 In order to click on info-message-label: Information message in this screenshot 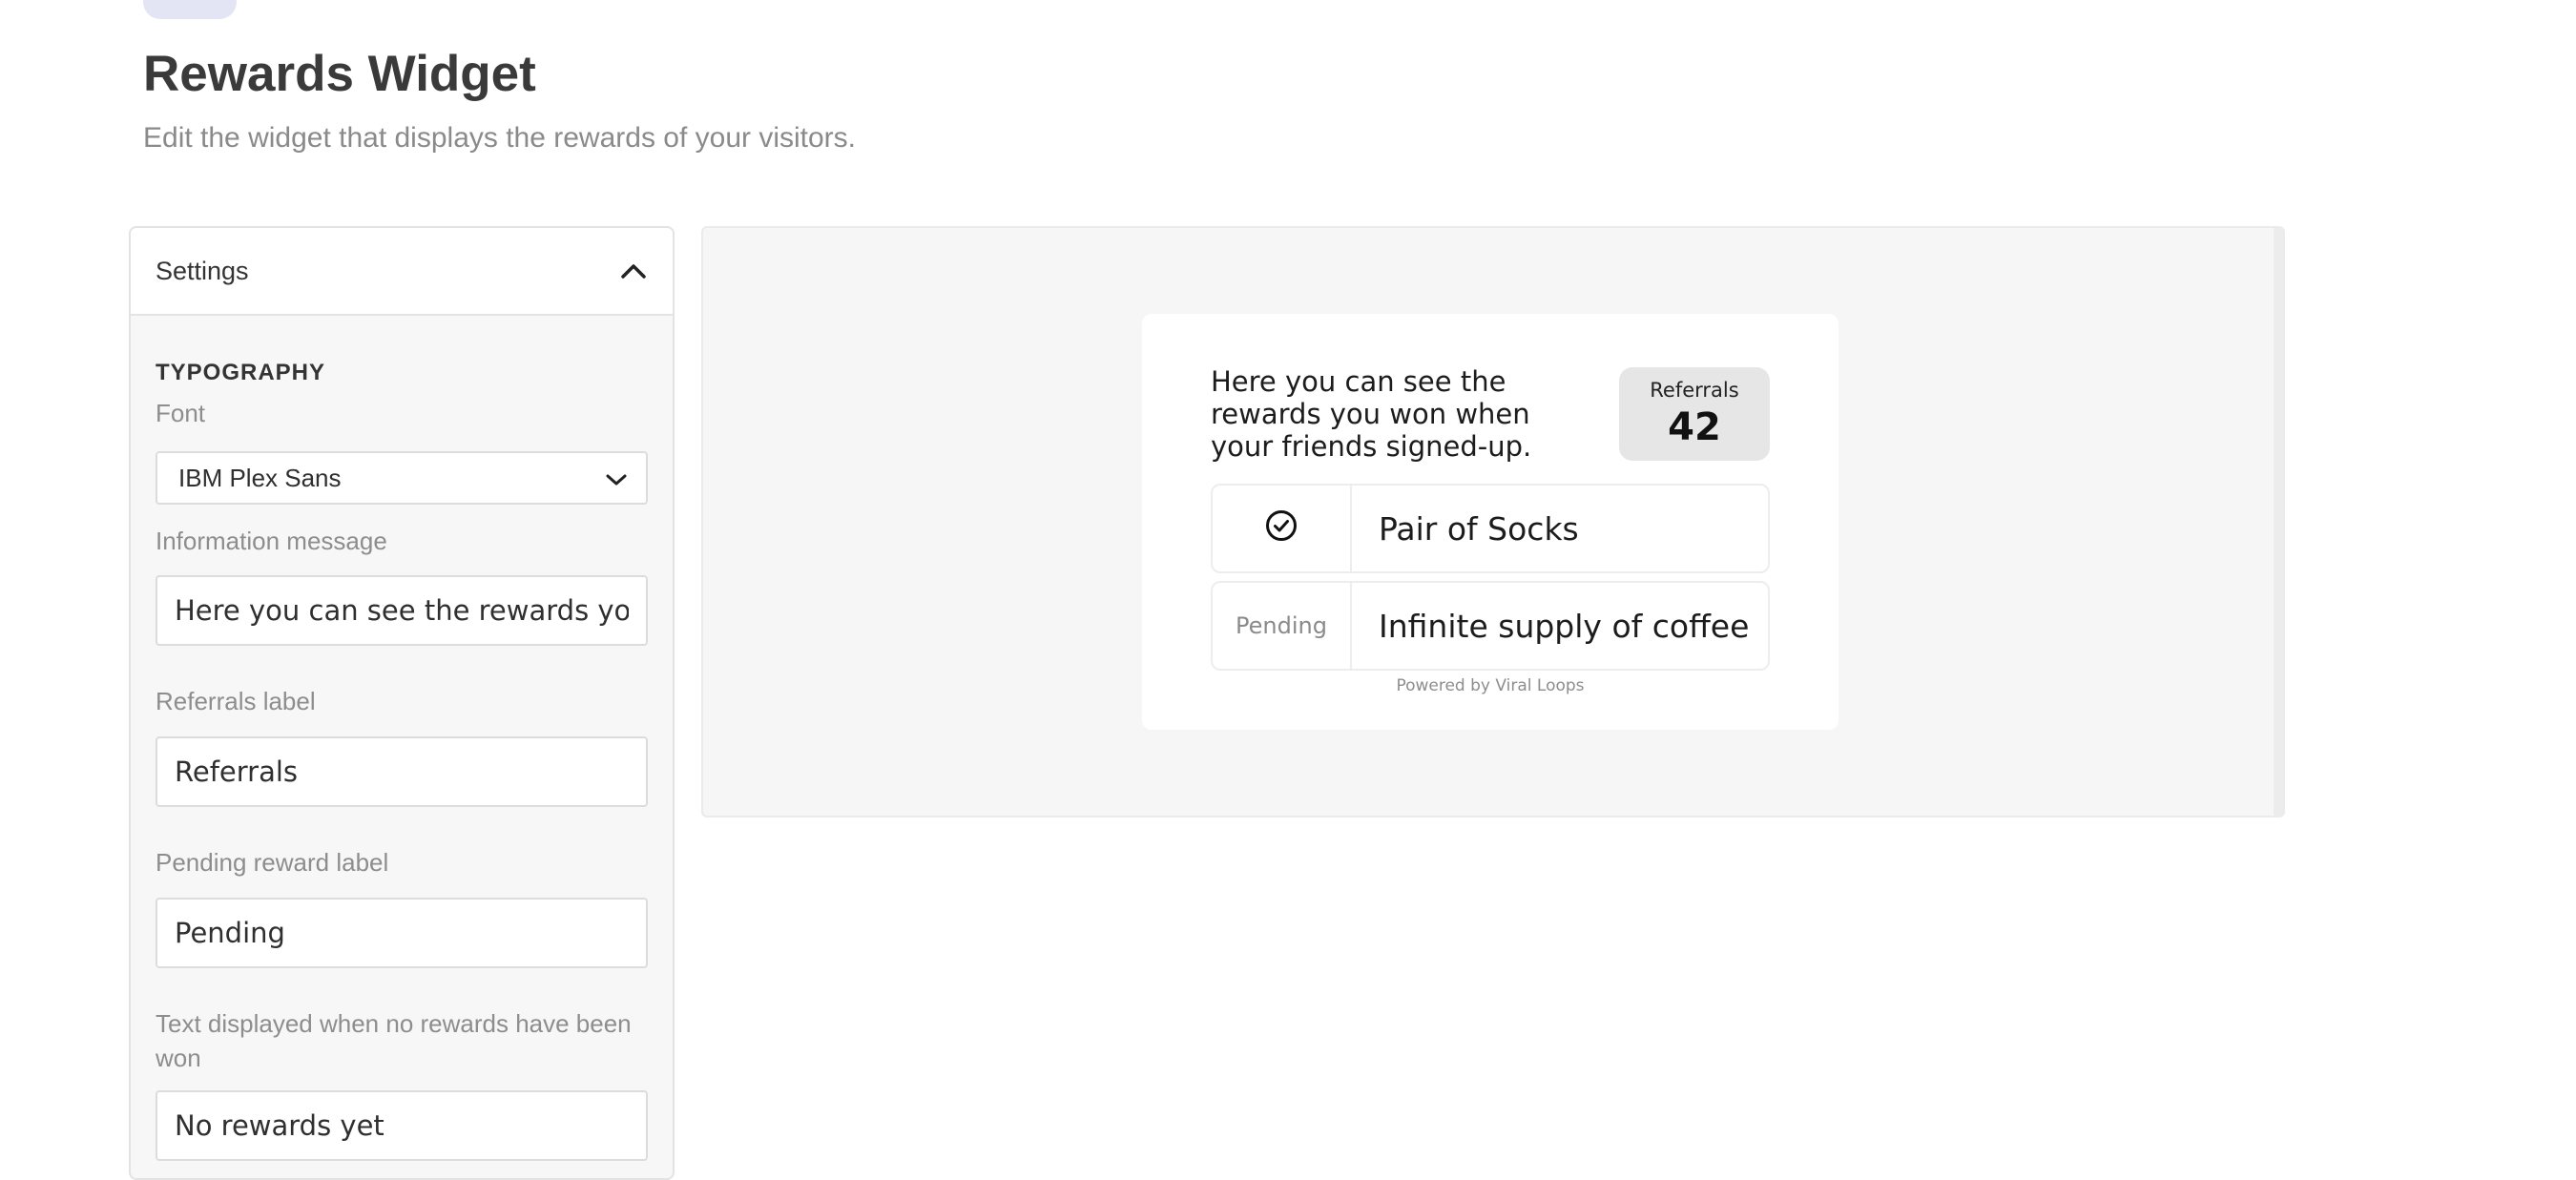, I will do `click(271, 541)`.